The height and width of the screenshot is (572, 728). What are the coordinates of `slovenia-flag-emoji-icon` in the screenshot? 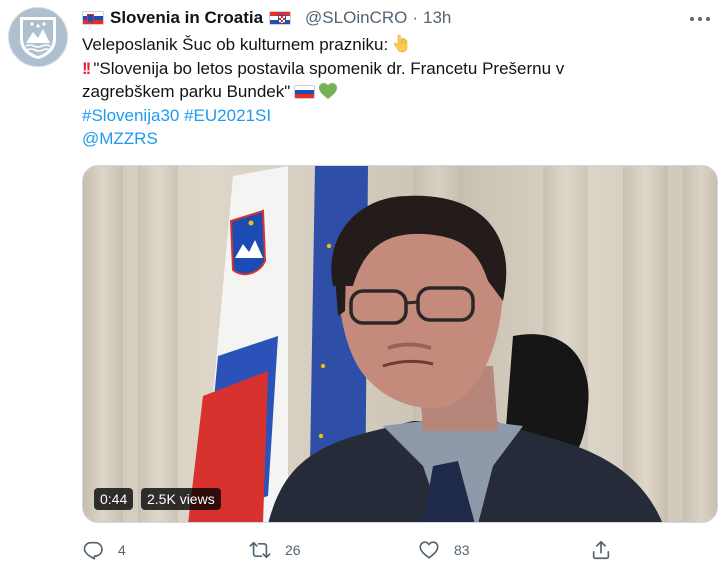 It's located at (305, 92).